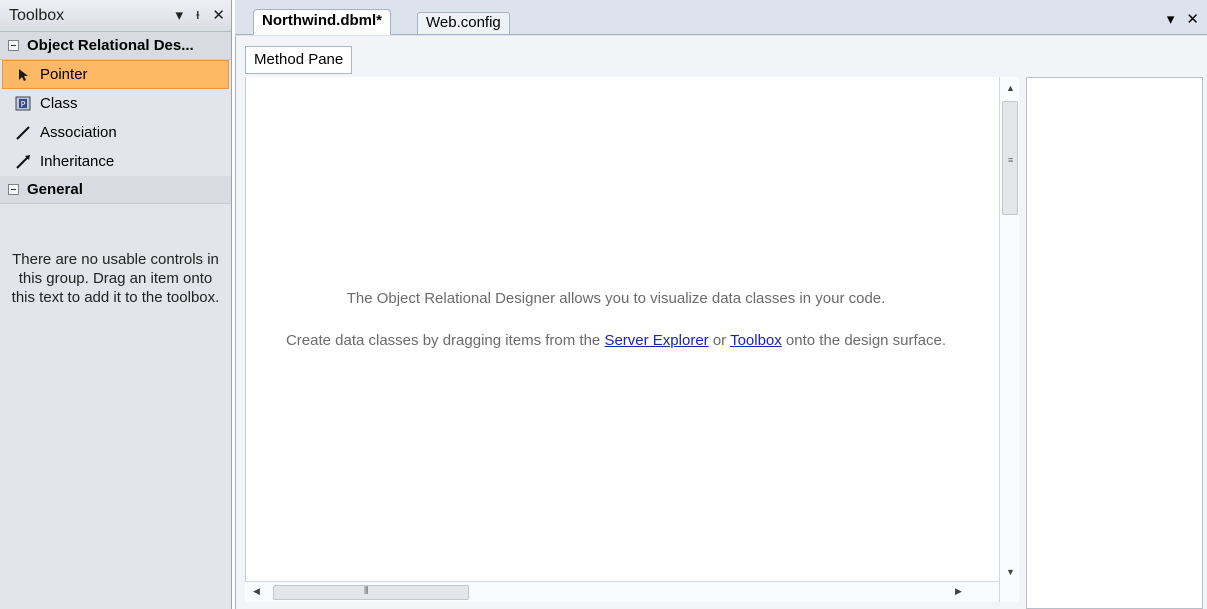 The height and width of the screenshot is (609, 1207). Describe the element at coordinates (864, 340) in the screenshot. I see `message-text: onto the design surface.` at that location.